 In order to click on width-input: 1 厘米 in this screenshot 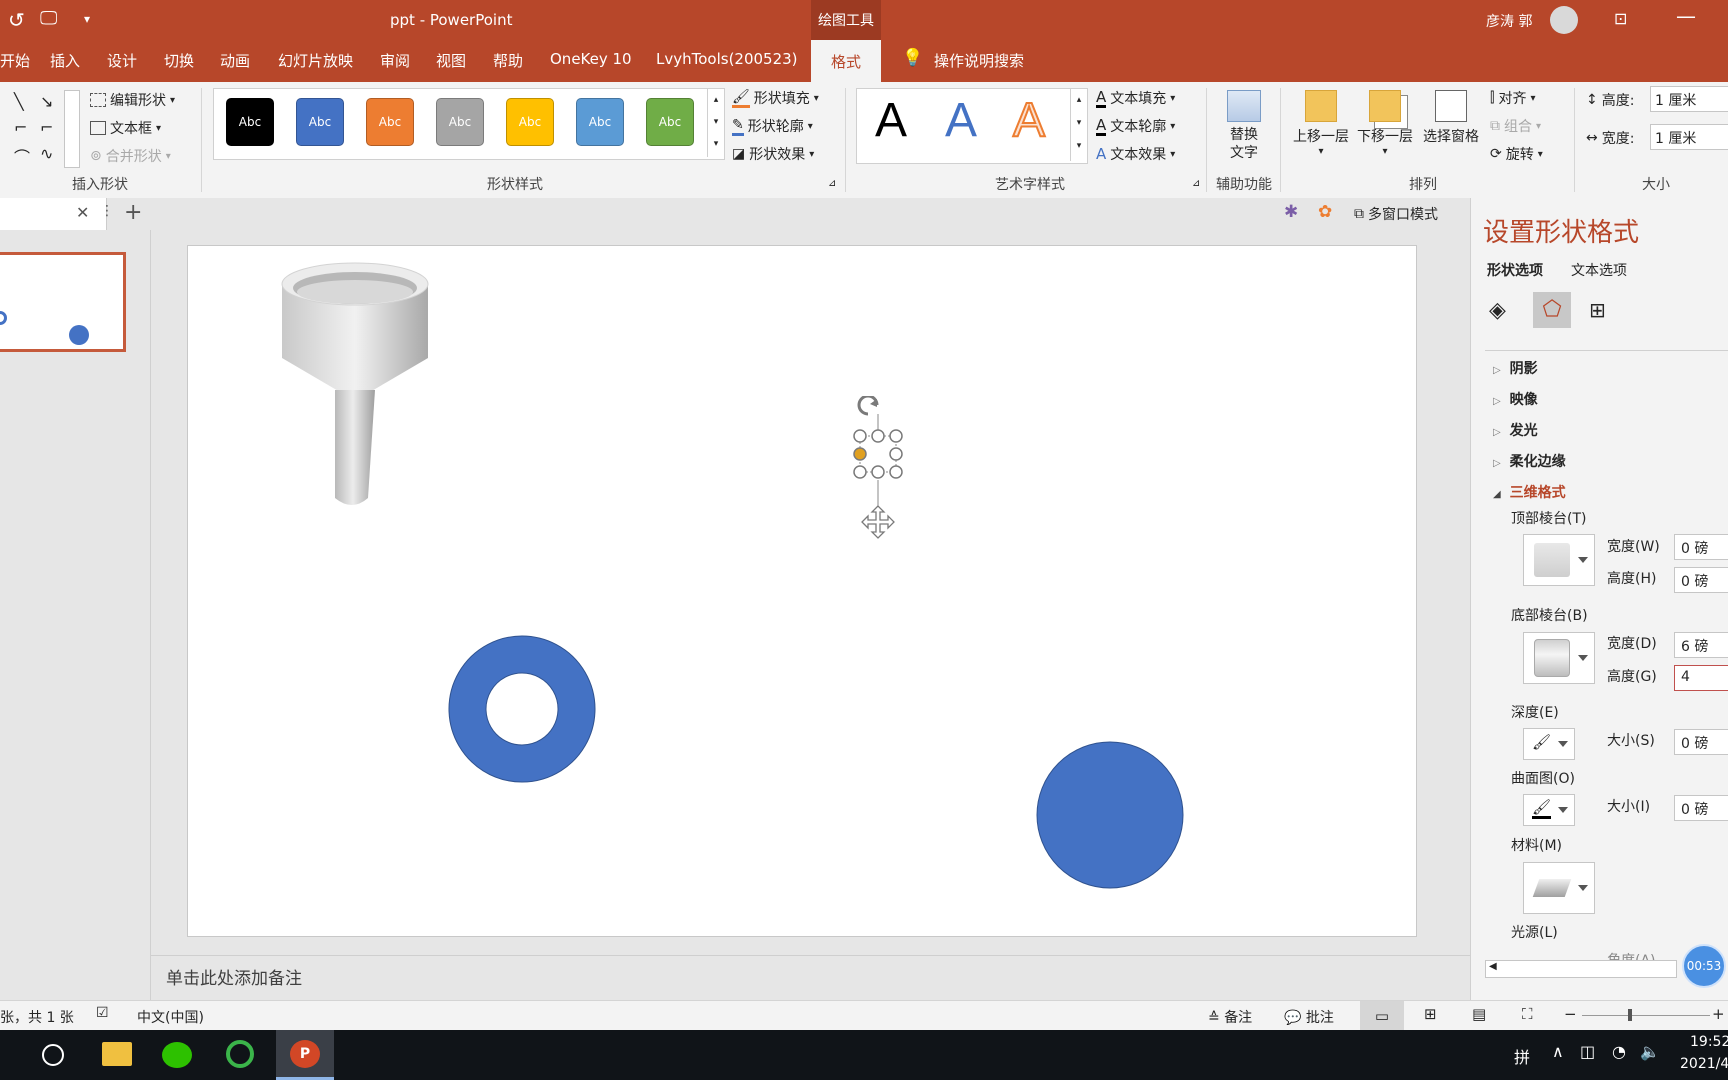, I will do `click(1689, 137)`.